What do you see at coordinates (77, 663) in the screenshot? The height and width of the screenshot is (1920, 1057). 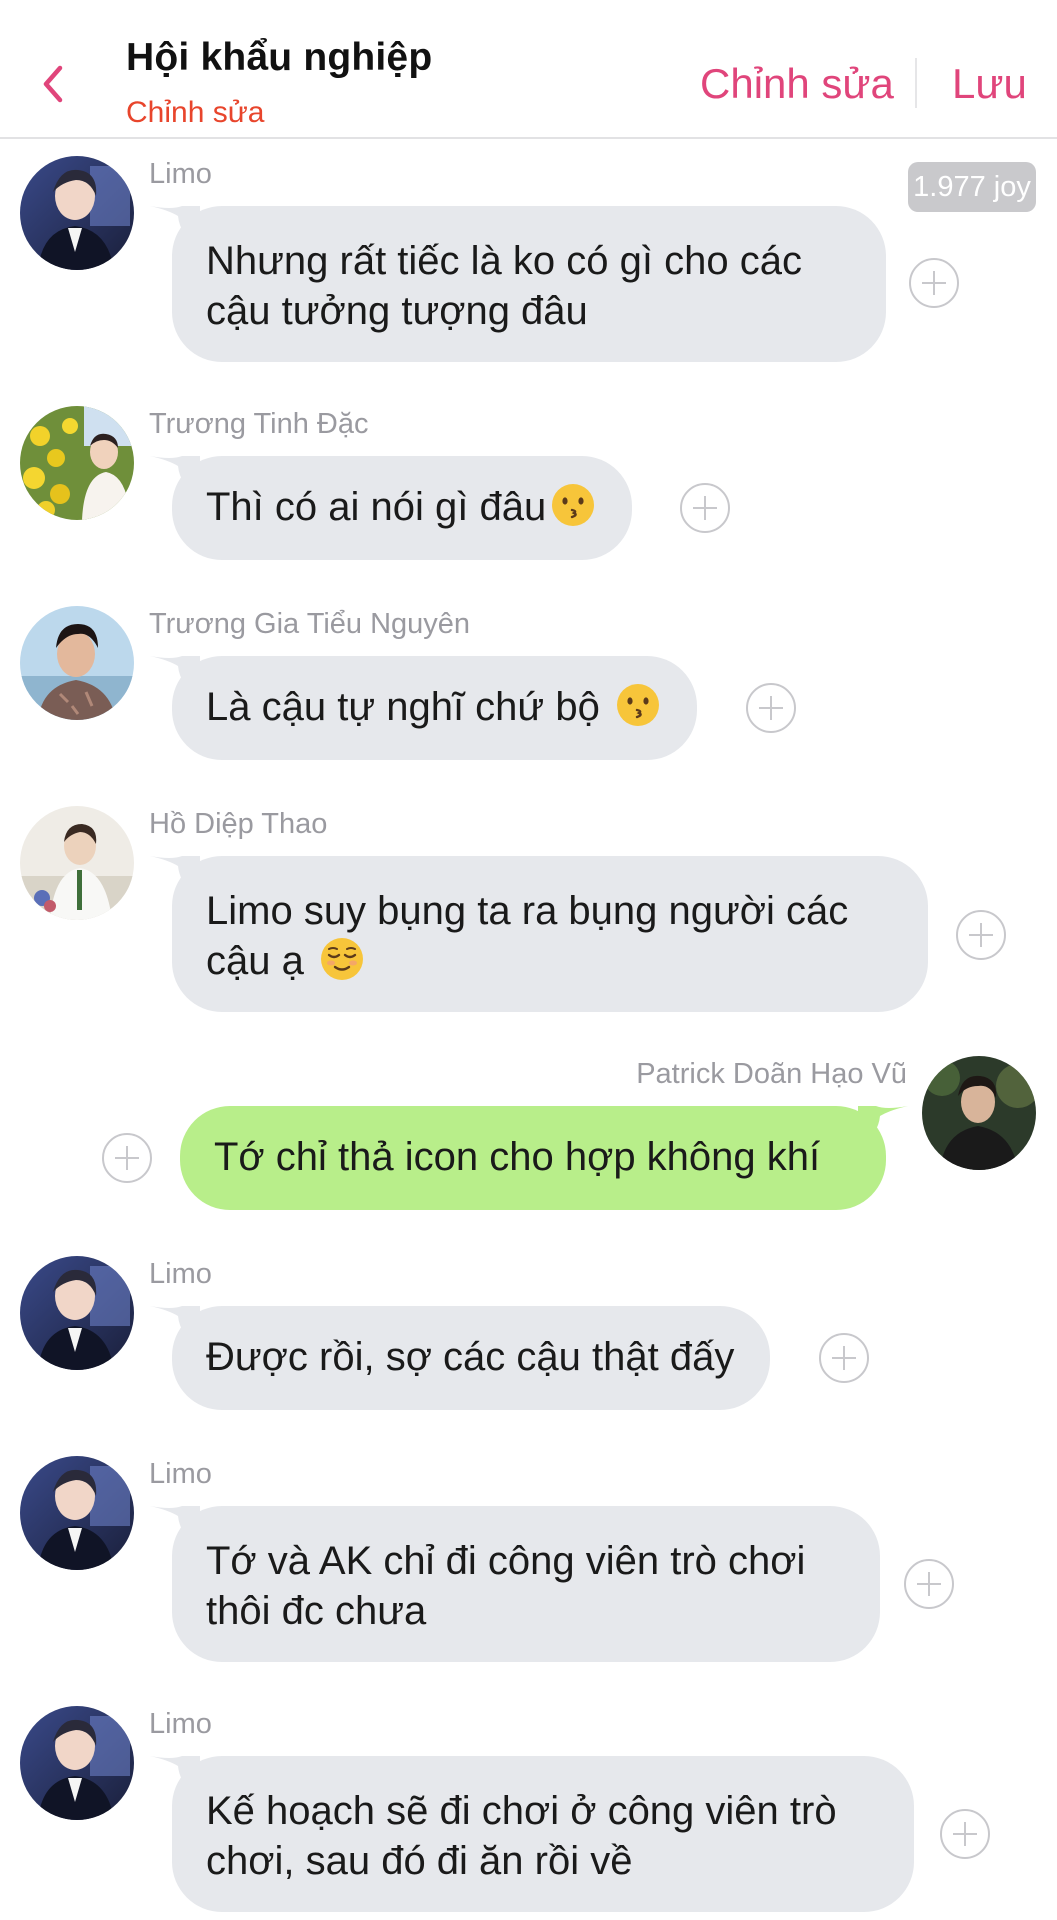 I see `avatar-truong-gia-tieu-nguyen` at bounding box center [77, 663].